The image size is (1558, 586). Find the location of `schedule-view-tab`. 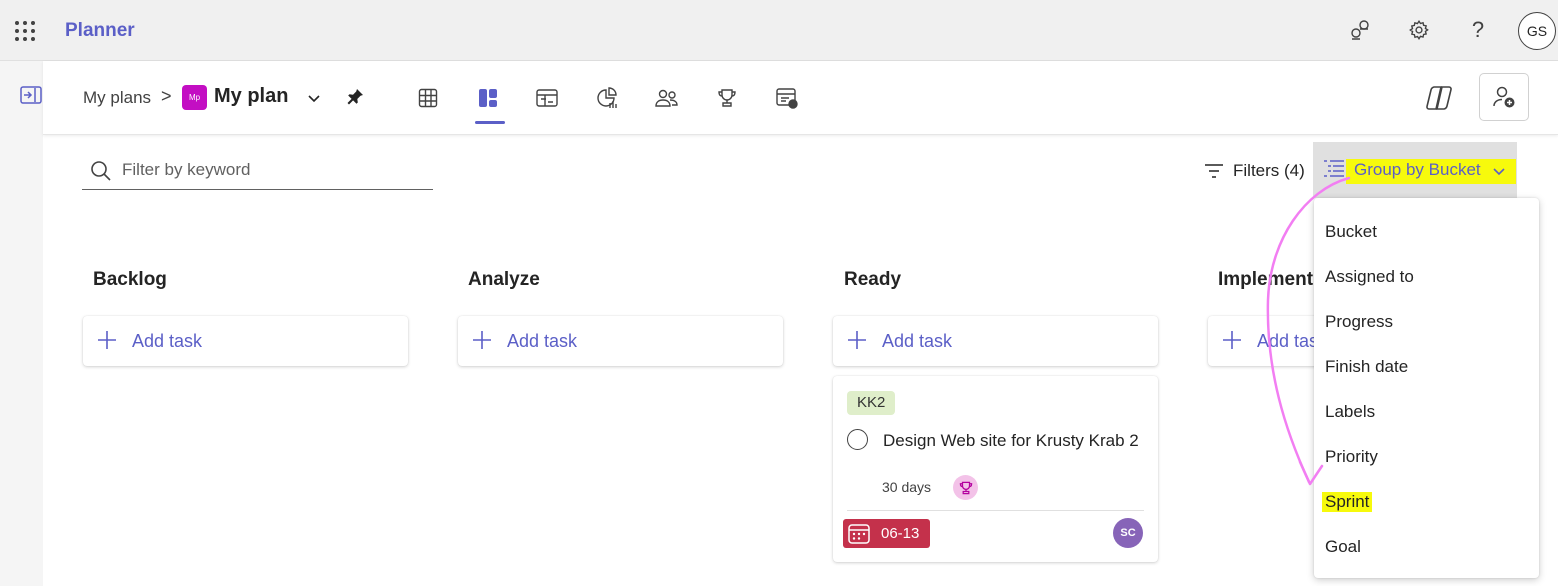

schedule-view-tab is located at coordinates (547, 98).